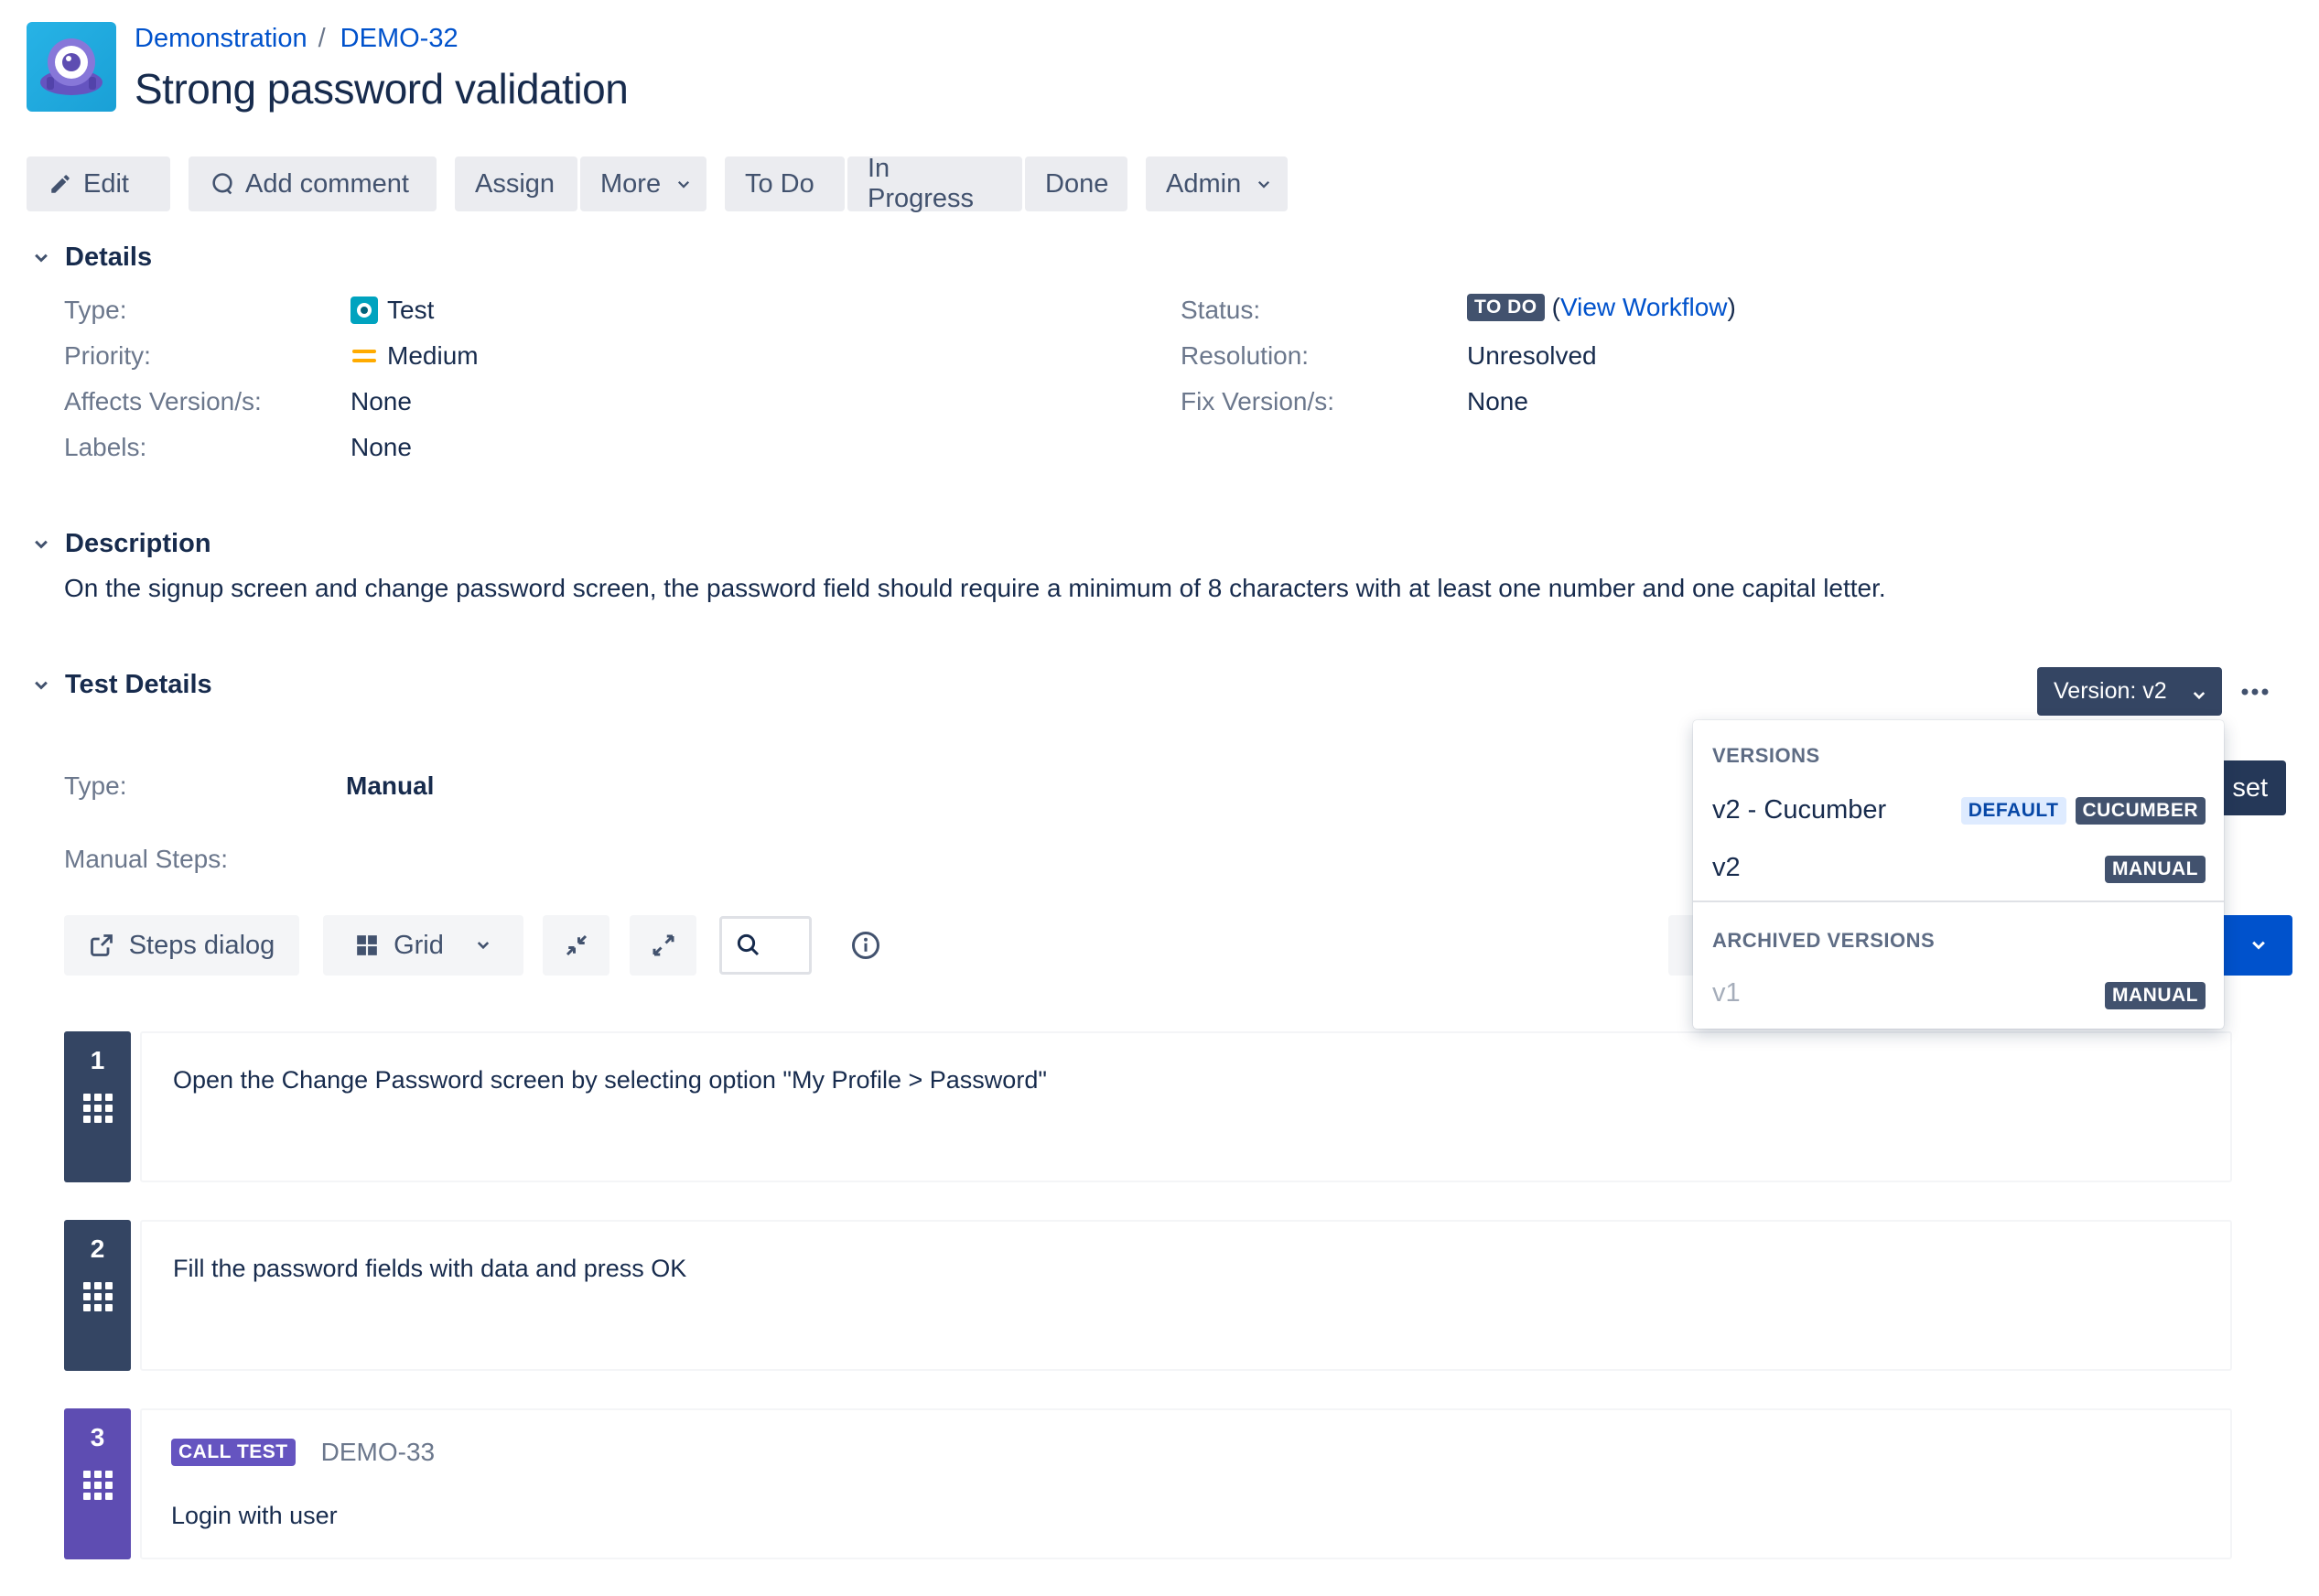  What do you see at coordinates (364, 356) in the screenshot?
I see `priority-medium-icon` at bounding box center [364, 356].